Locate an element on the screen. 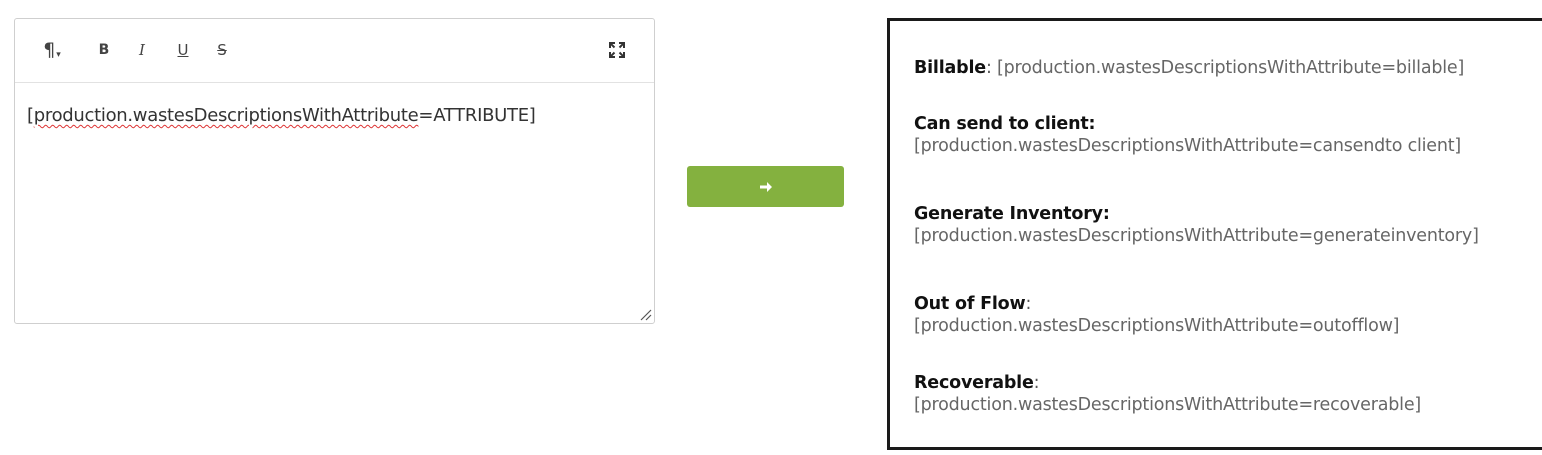  resize-handle-icon is located at coordinates (645, 314).